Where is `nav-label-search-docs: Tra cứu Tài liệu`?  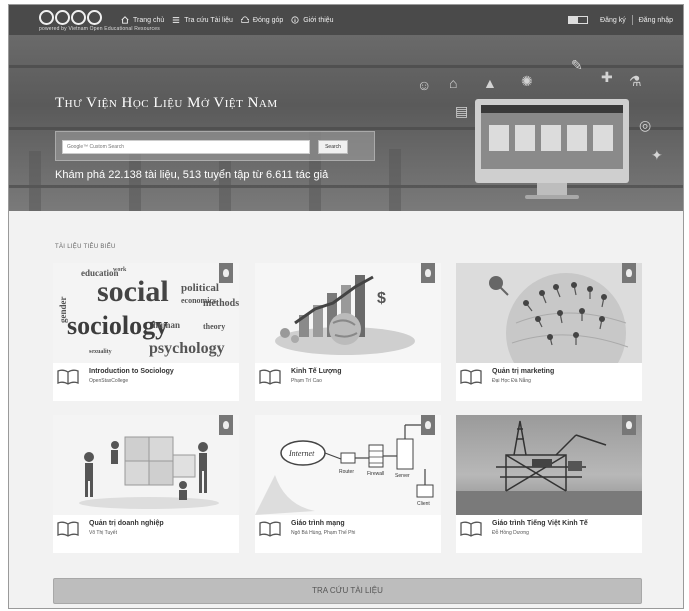
nav-label-search-docs: Tra cứu Tài liệu is located at coordinates (208, 20).